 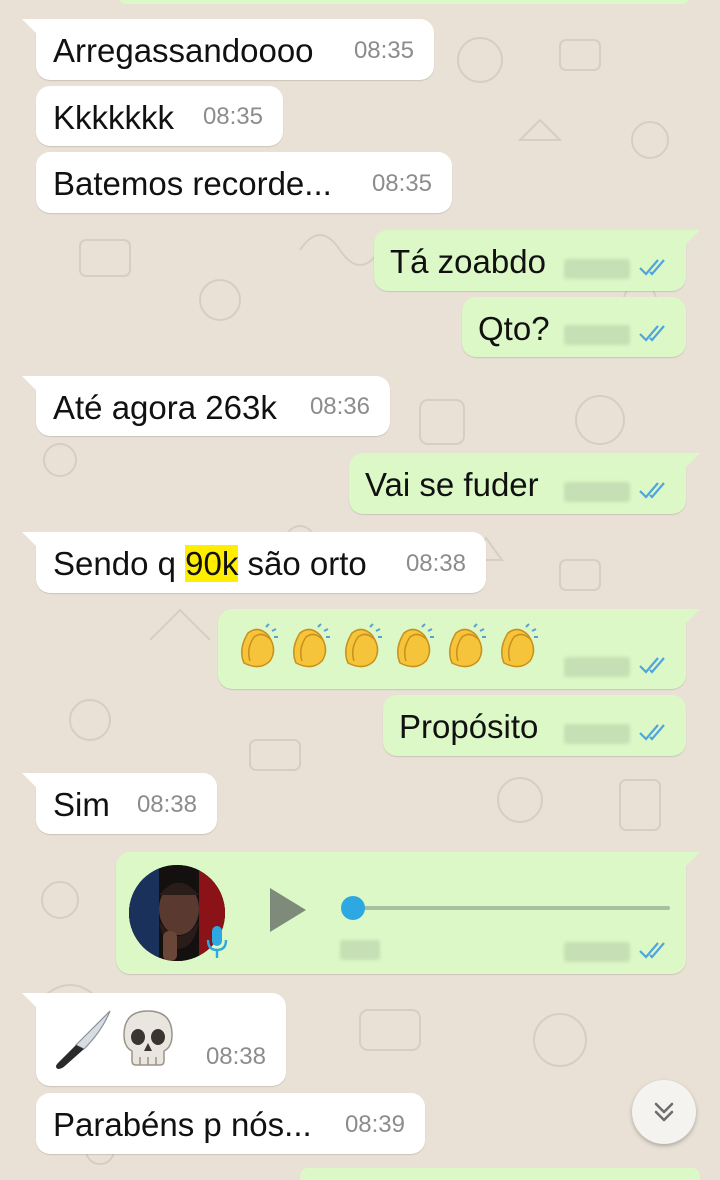 I want to click on scroll-to-bottom-button, so click(x=664, y=1112).